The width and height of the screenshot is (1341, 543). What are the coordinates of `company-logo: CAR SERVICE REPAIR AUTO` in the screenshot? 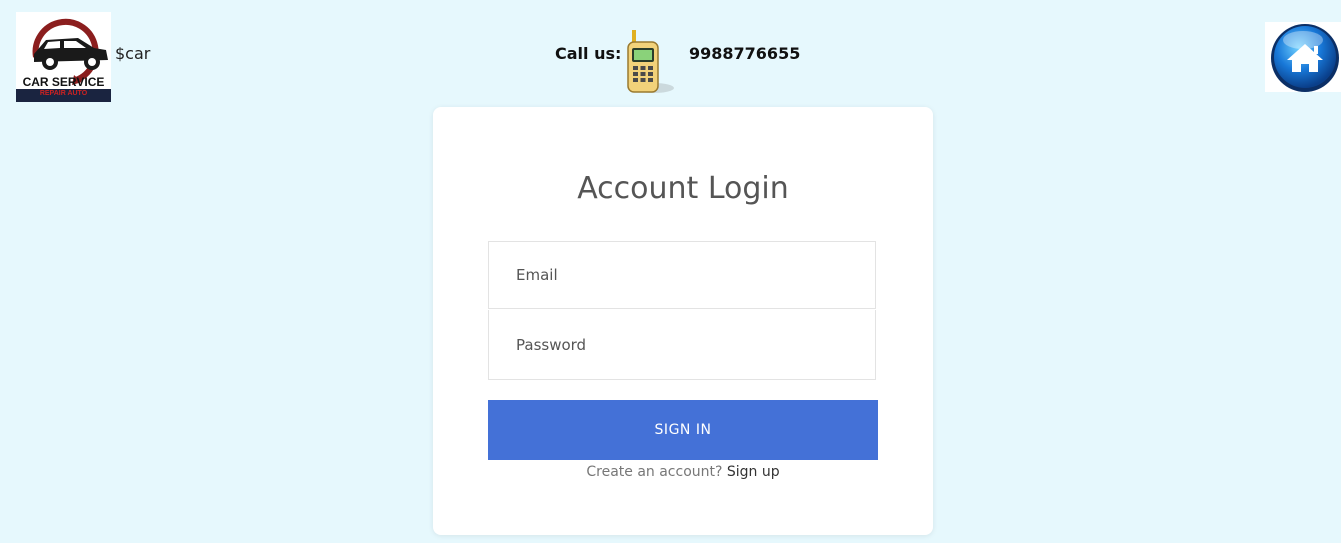 It's located at (63, 57).